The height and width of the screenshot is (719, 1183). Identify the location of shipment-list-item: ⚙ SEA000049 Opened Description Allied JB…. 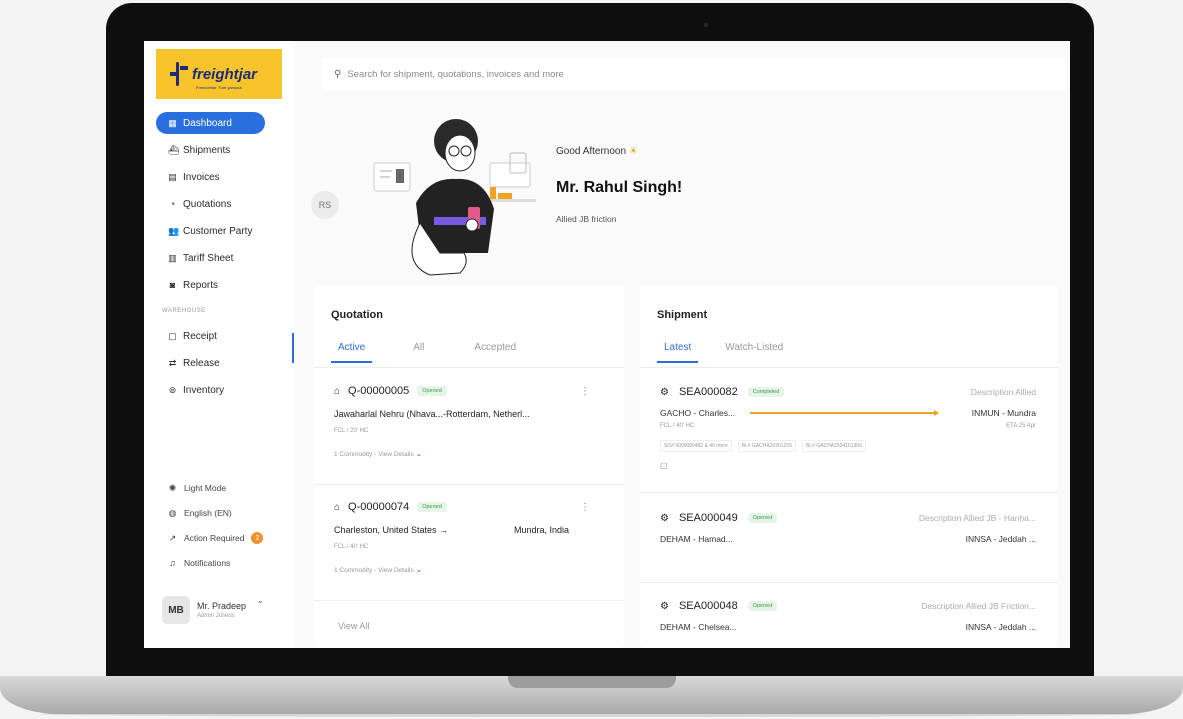
(849, 543).